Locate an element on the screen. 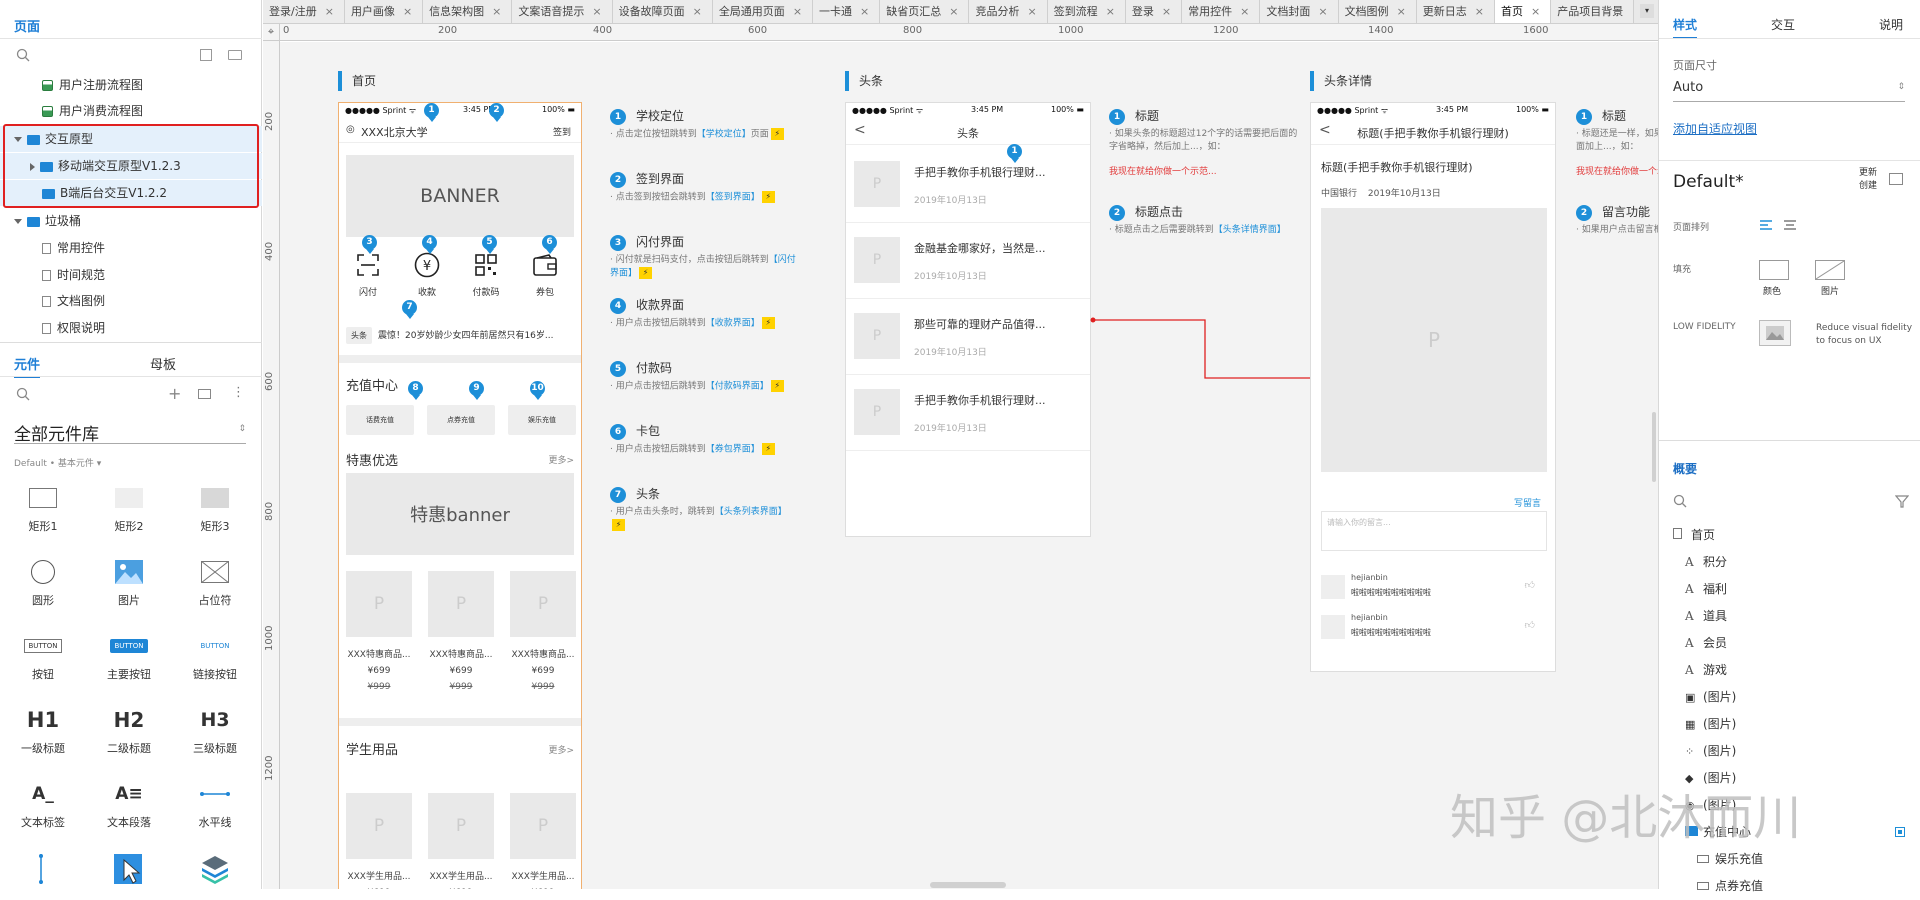 The height and width of the screenshot is (900, 1920). outline-title: 概要 is located at coordinates (1685, 468).